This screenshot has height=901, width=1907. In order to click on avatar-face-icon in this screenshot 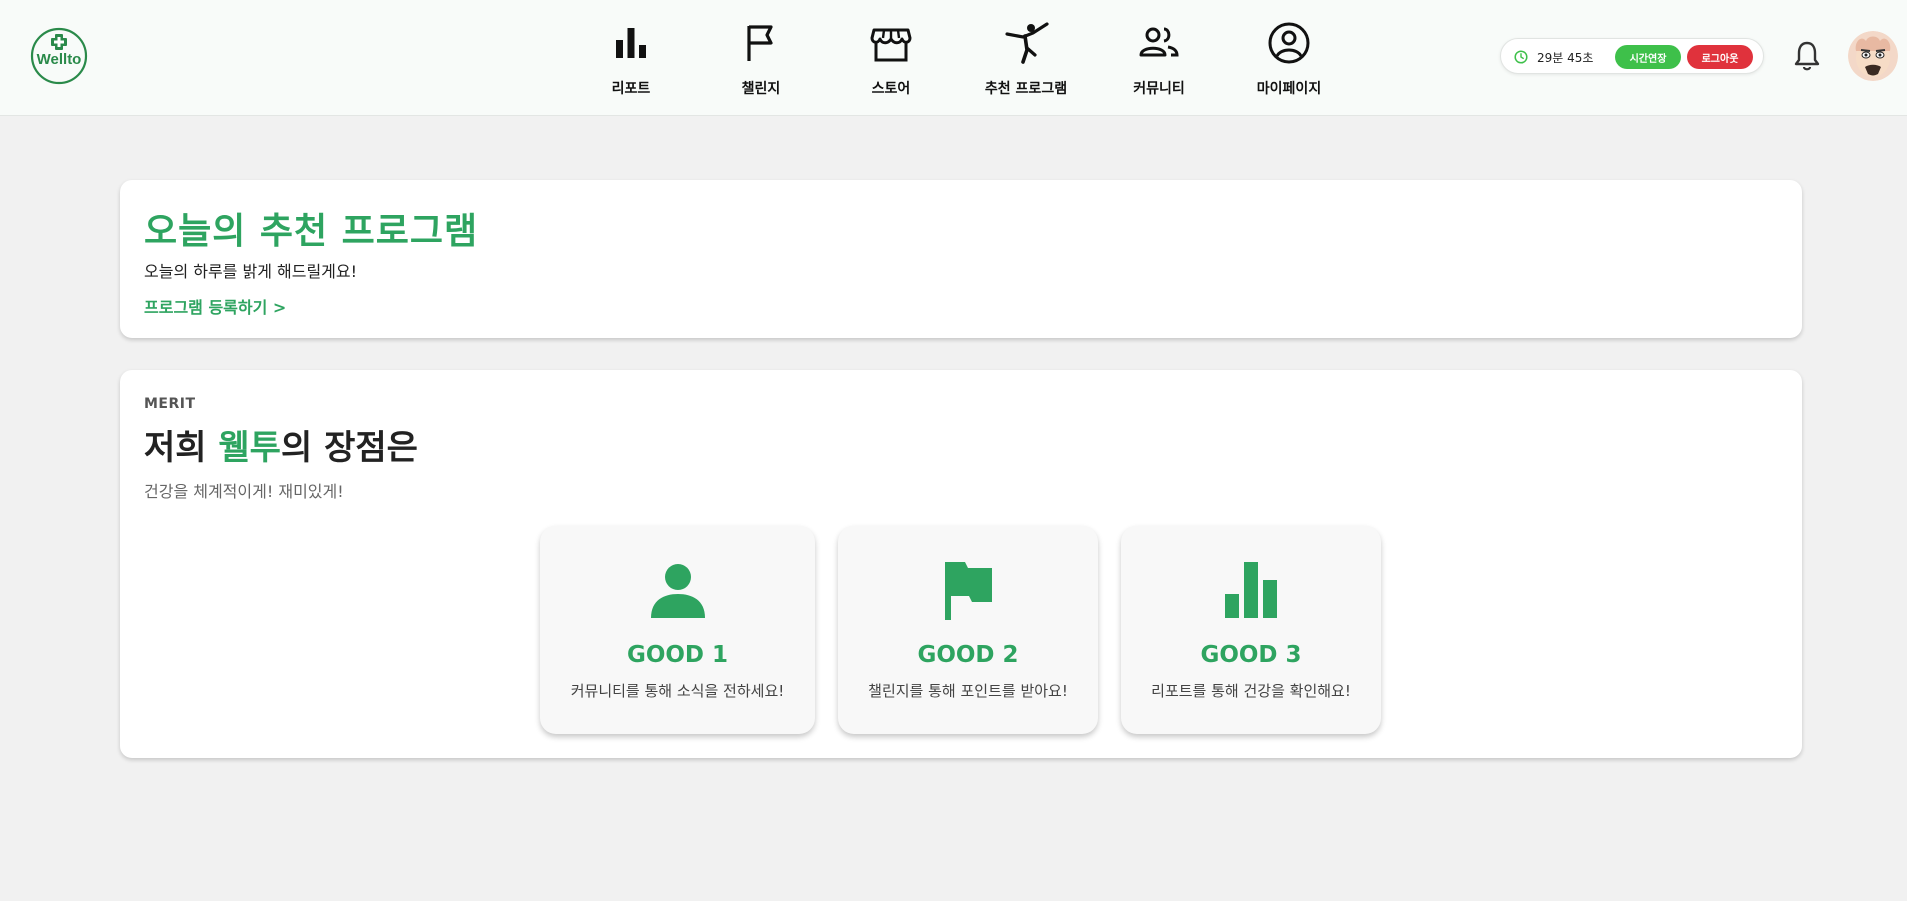, I will do `click(1873, 56)`.